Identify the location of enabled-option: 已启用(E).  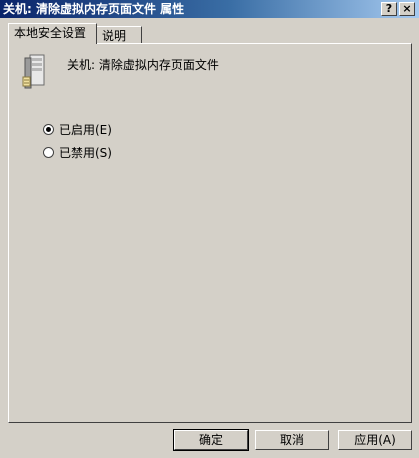
(77, 129).